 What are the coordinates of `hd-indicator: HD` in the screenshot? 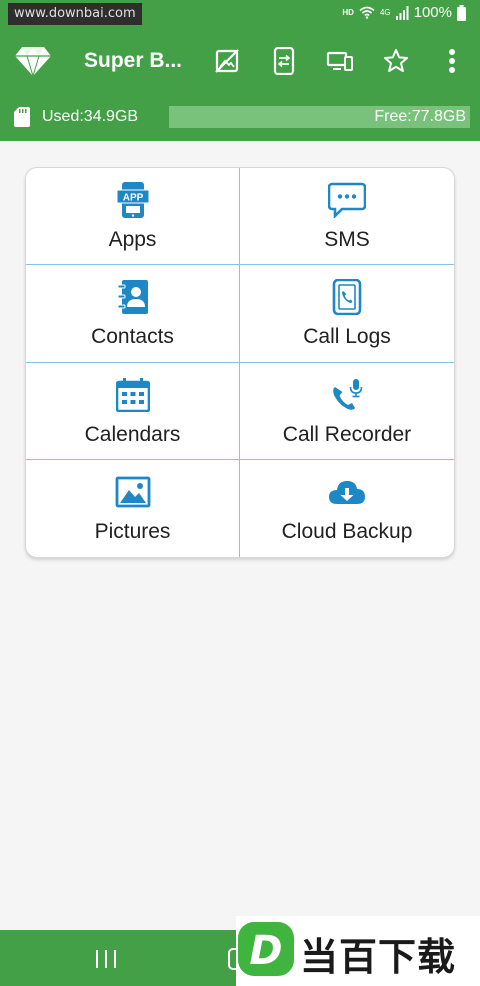 It's located at (348, 12).